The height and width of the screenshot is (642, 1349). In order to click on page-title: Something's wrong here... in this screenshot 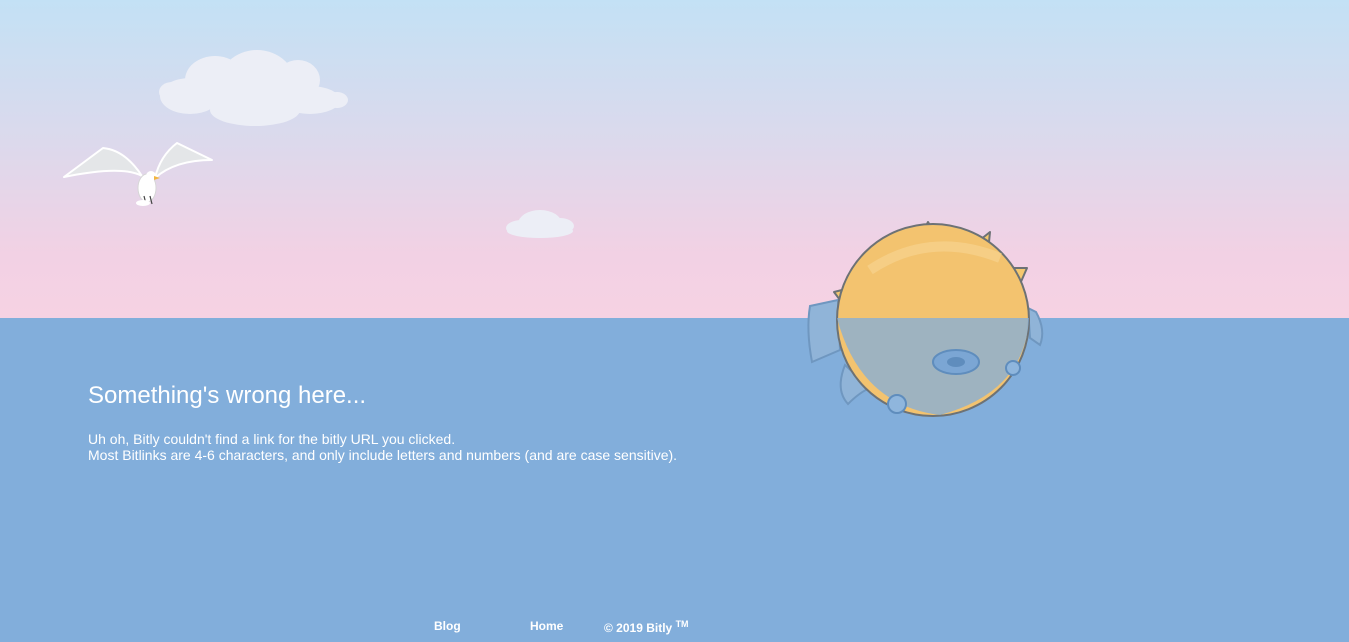, I will do `click(227, 395)`.